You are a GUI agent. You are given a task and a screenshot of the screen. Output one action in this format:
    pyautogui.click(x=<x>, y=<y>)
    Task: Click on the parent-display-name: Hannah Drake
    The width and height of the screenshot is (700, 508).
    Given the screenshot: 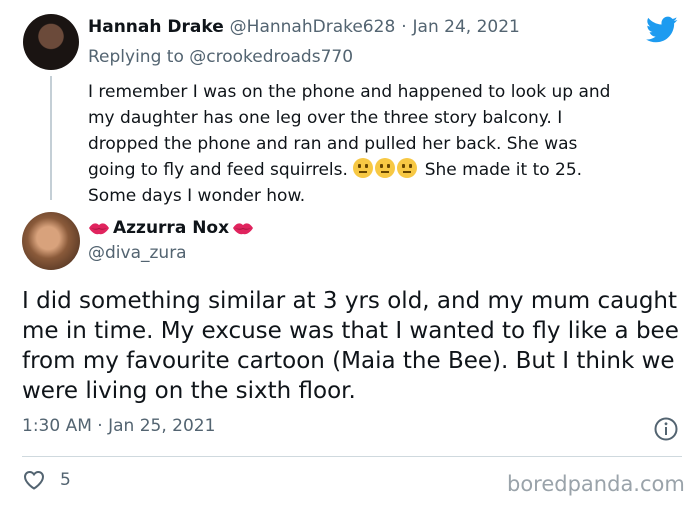 What is the action you would take?
    pyautogui.click(x=156, y=27)
    